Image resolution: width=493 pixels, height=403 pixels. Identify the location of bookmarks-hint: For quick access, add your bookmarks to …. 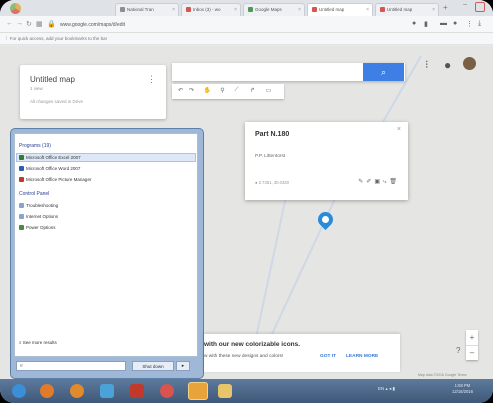
(58, 38).